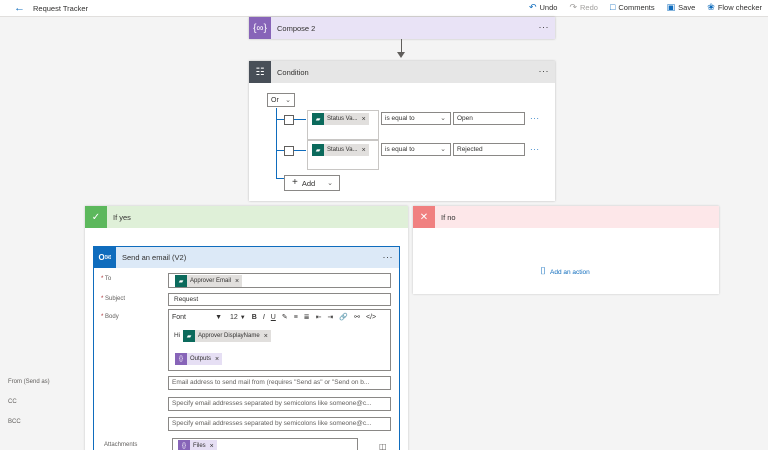  Describe the element at coordinates (110, 317) in the screenshot. I see `body-label: * Body` at that location.